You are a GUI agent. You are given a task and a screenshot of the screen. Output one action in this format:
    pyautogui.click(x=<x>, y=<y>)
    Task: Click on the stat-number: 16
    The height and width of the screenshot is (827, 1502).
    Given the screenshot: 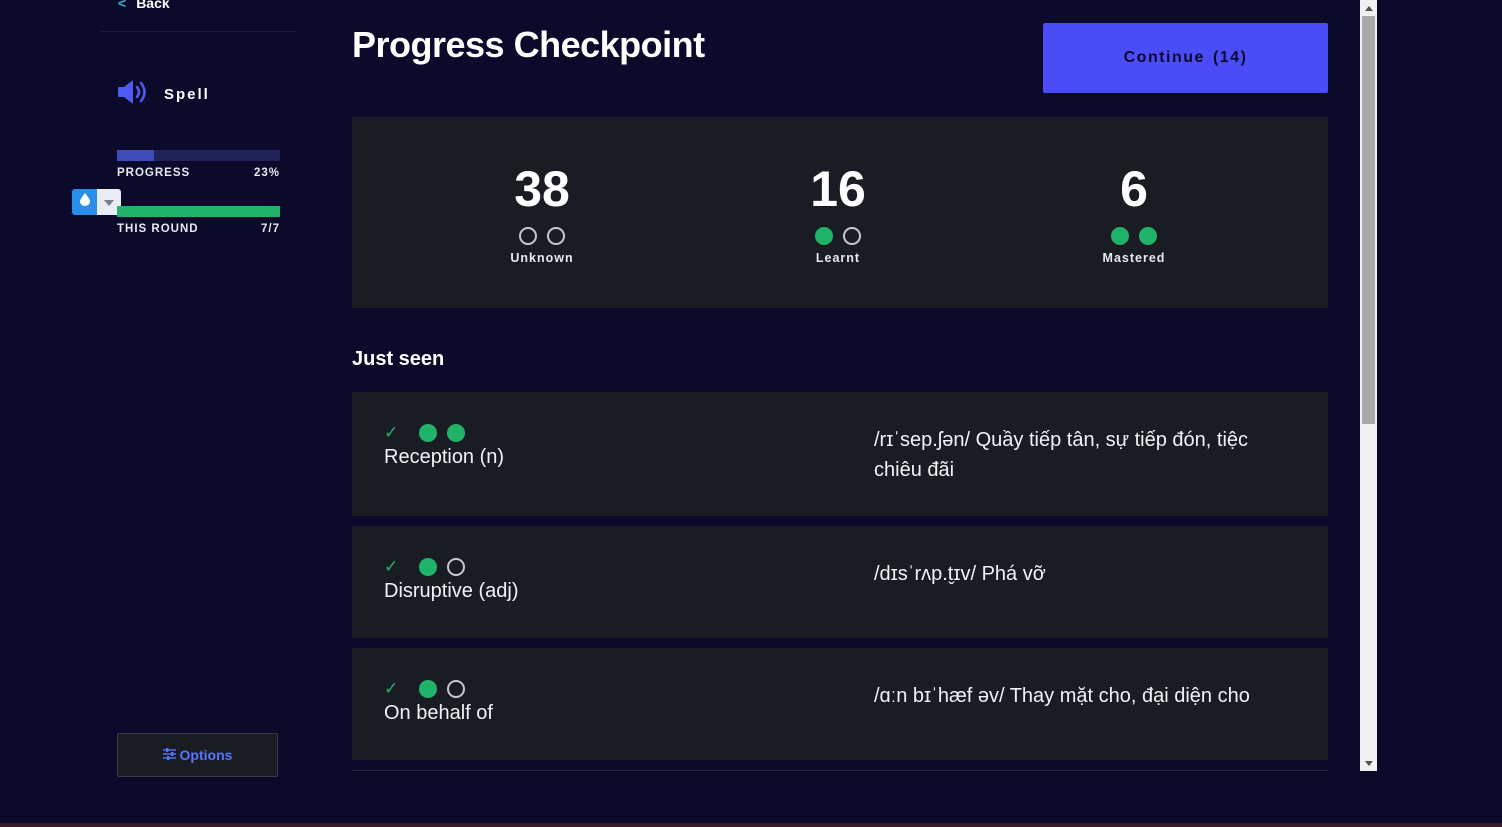 What is the action you would take?
    pyautogui.click(x=838, y=189)
    